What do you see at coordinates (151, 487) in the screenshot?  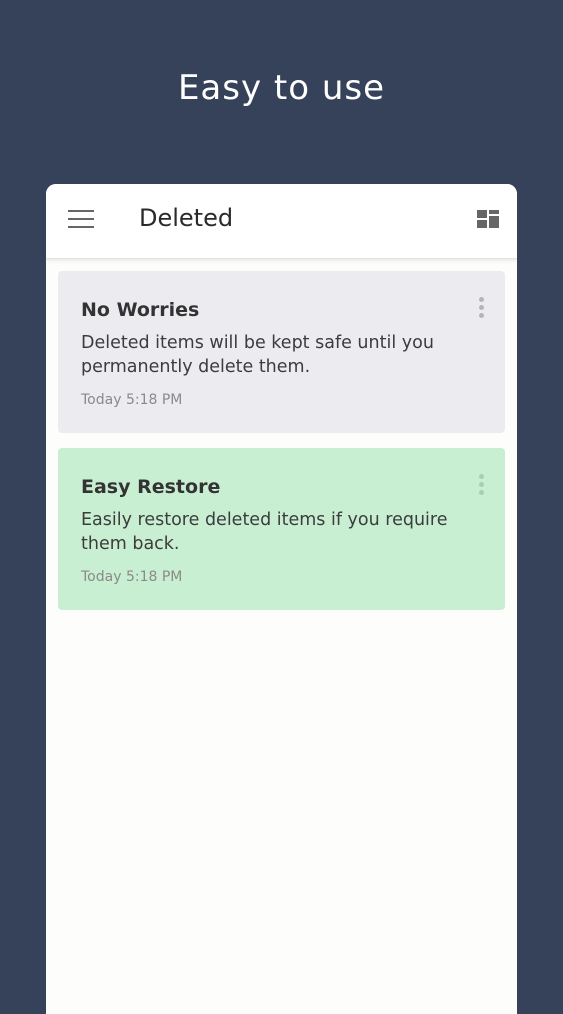 I see `note-title: Easy Restore` at bounding box center [151, 487].